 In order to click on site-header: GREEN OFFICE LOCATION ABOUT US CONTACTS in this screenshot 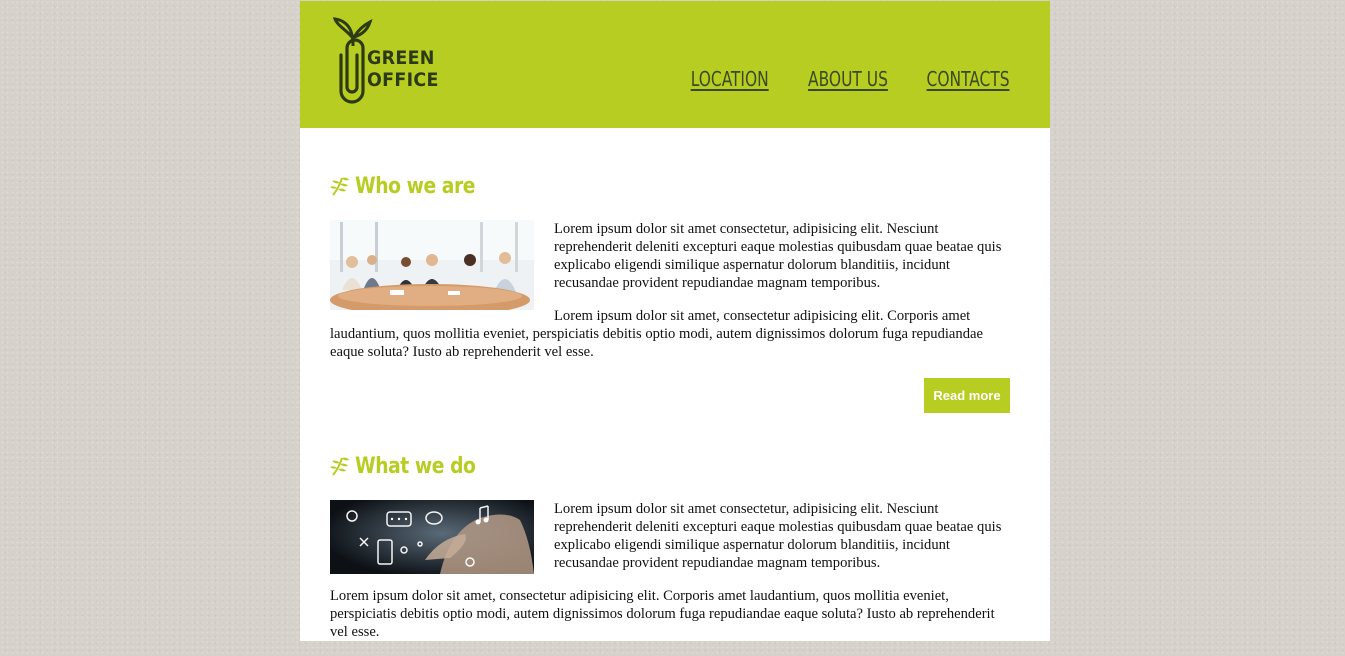, I will do `click(675, 64)`.